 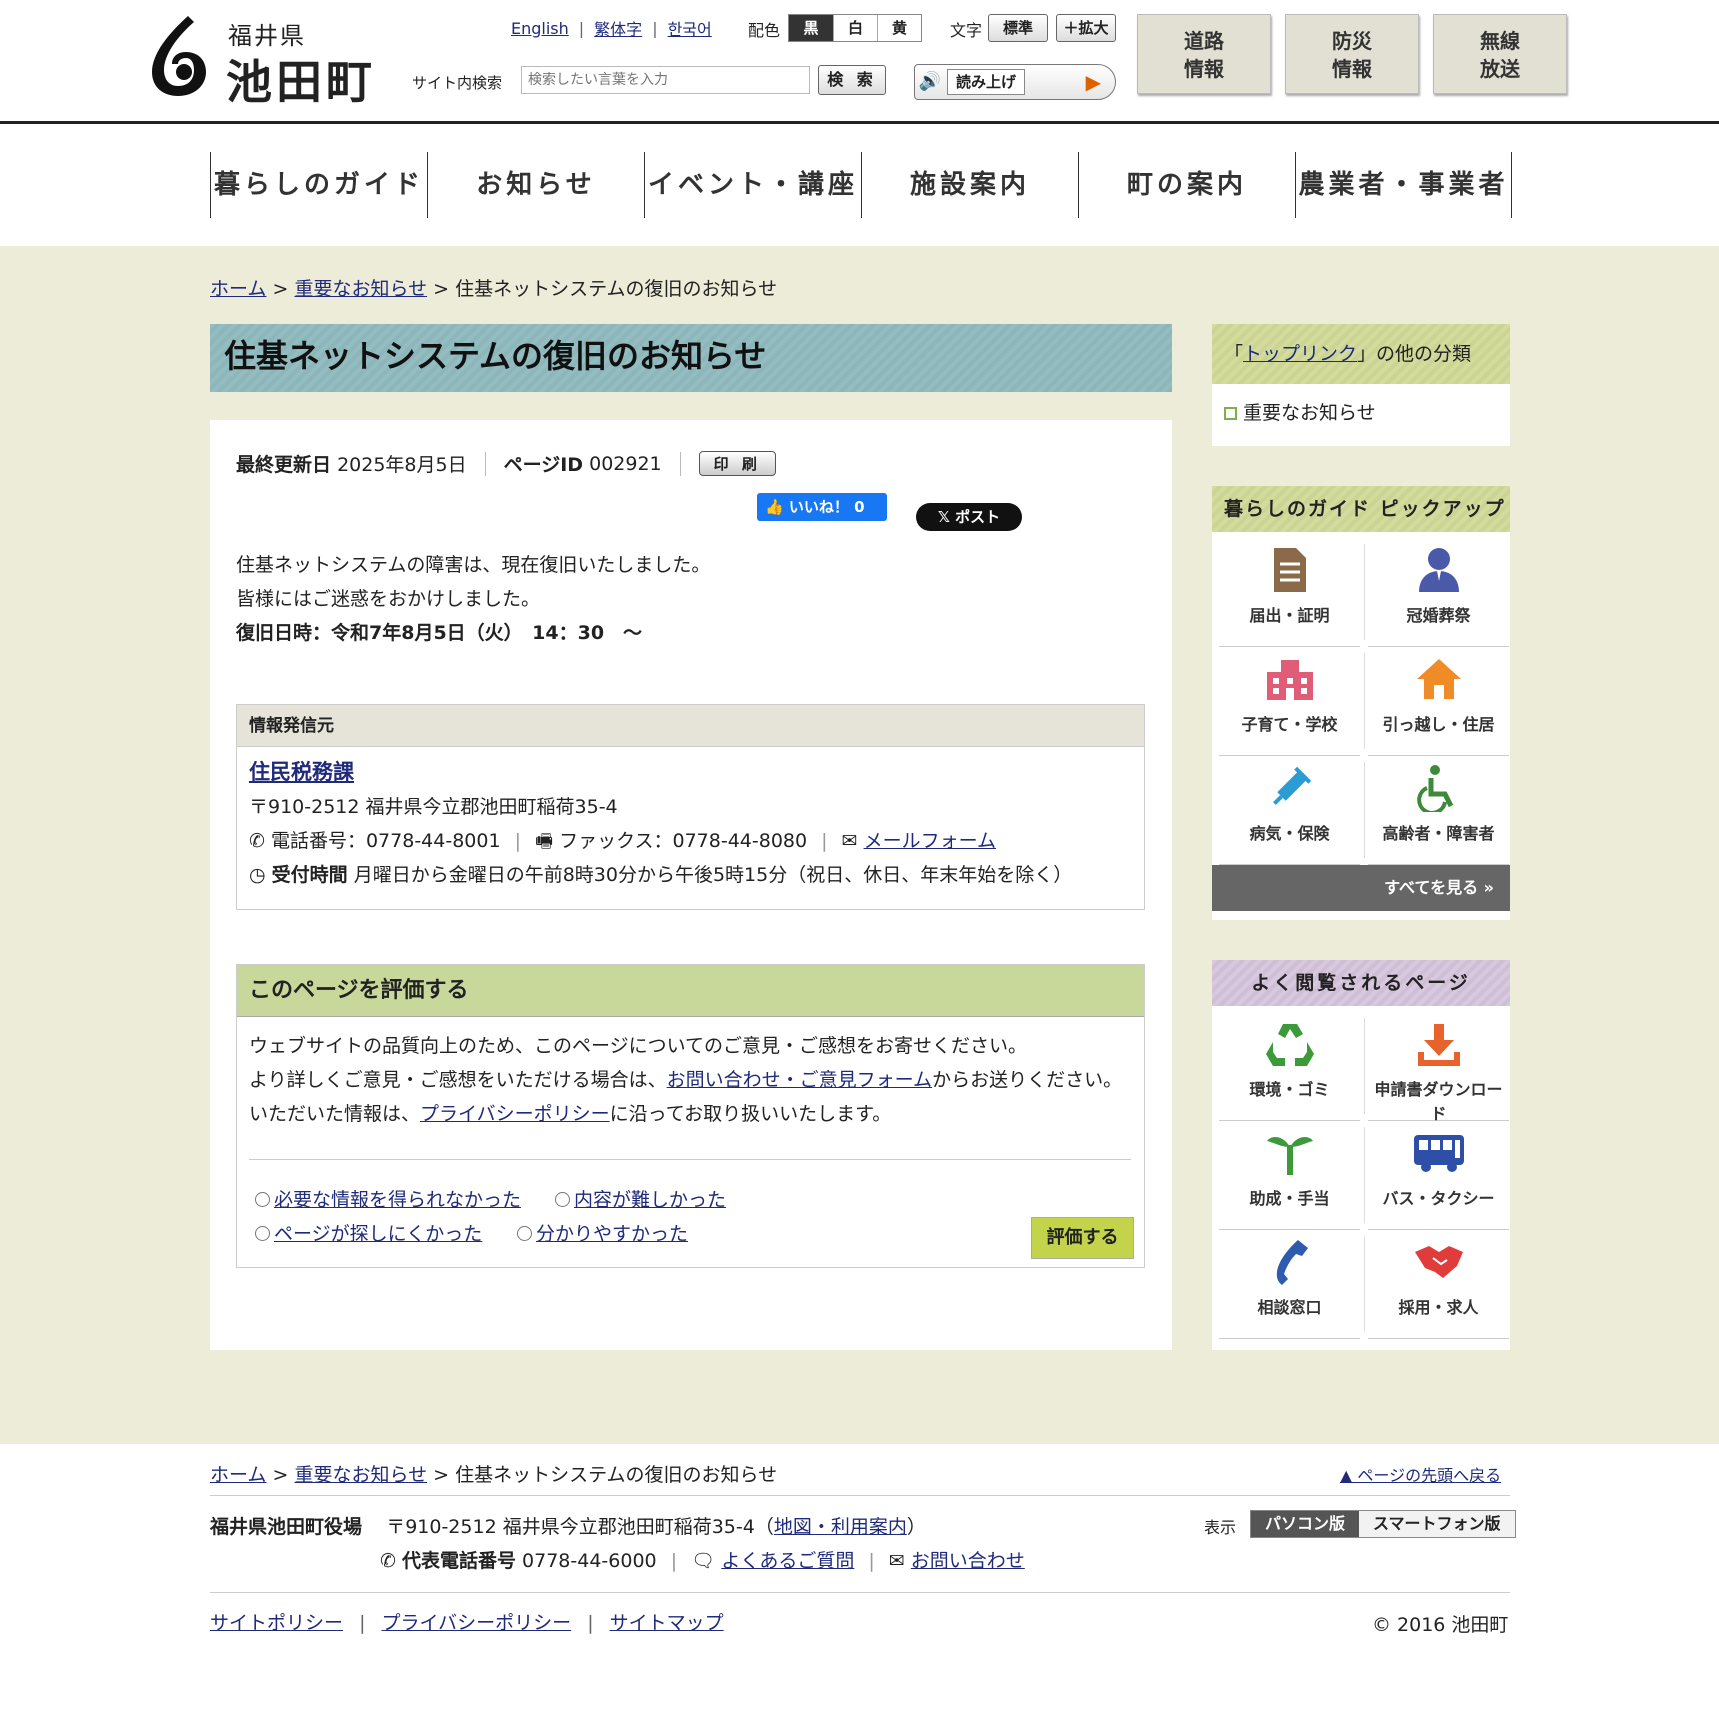 What do you see at coordinates (625, 463) in the screenshot?
I see `page-id-value: 002921` at bounding box center [625, 463].